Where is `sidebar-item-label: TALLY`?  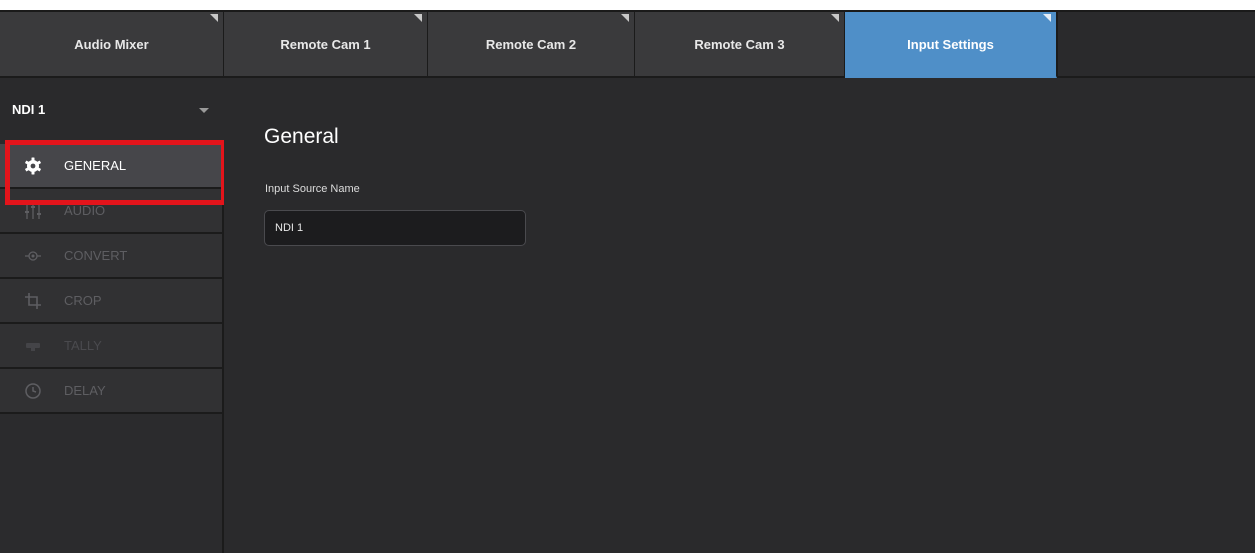 sidebar-item-label: TALLY is located at coordinates (83, 345).